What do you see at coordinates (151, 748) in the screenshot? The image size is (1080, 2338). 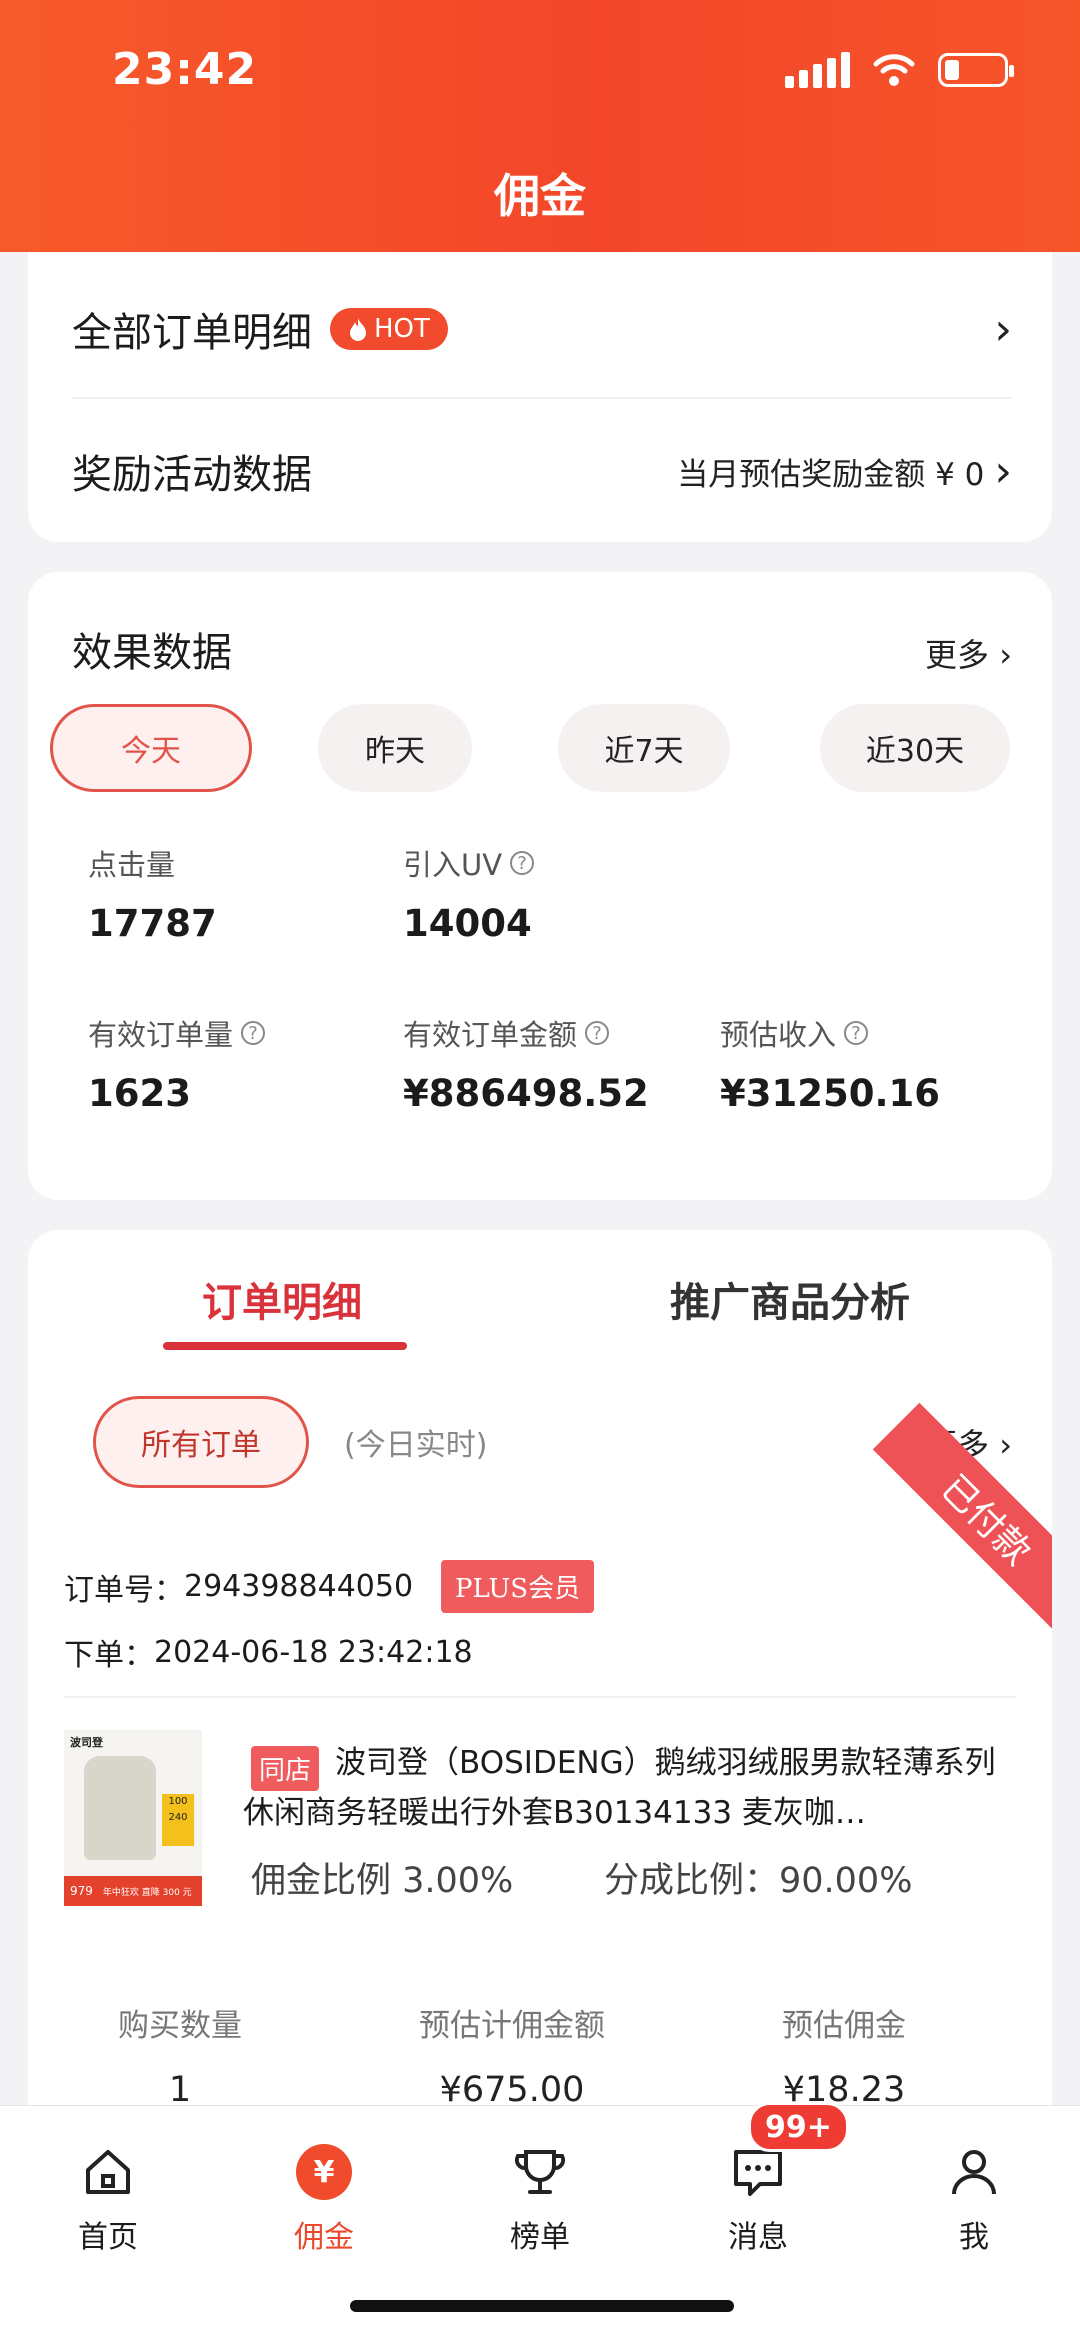 I see `period-today: 今天` at bounding box center [151, 748].